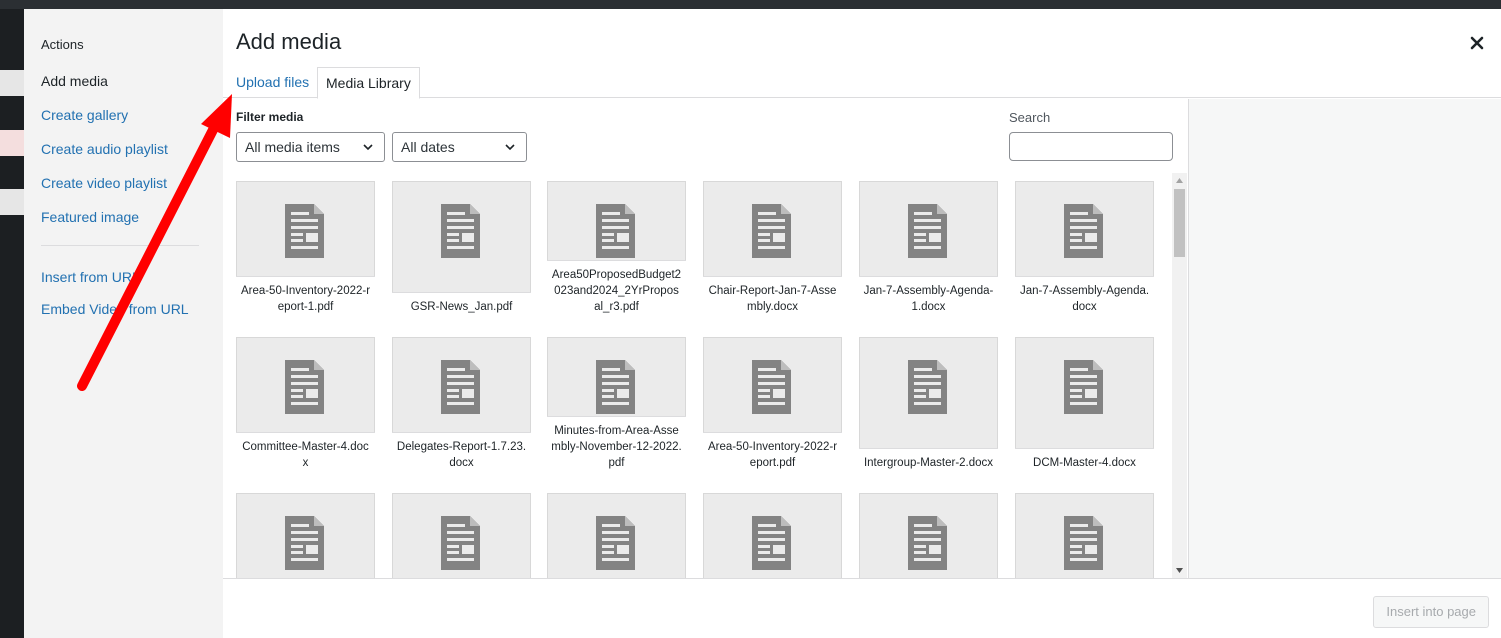 The image size is (1501, 638). Describe the element at coordinates (750, 4) in the screenshot. I see `background-admin-bar` at that location.